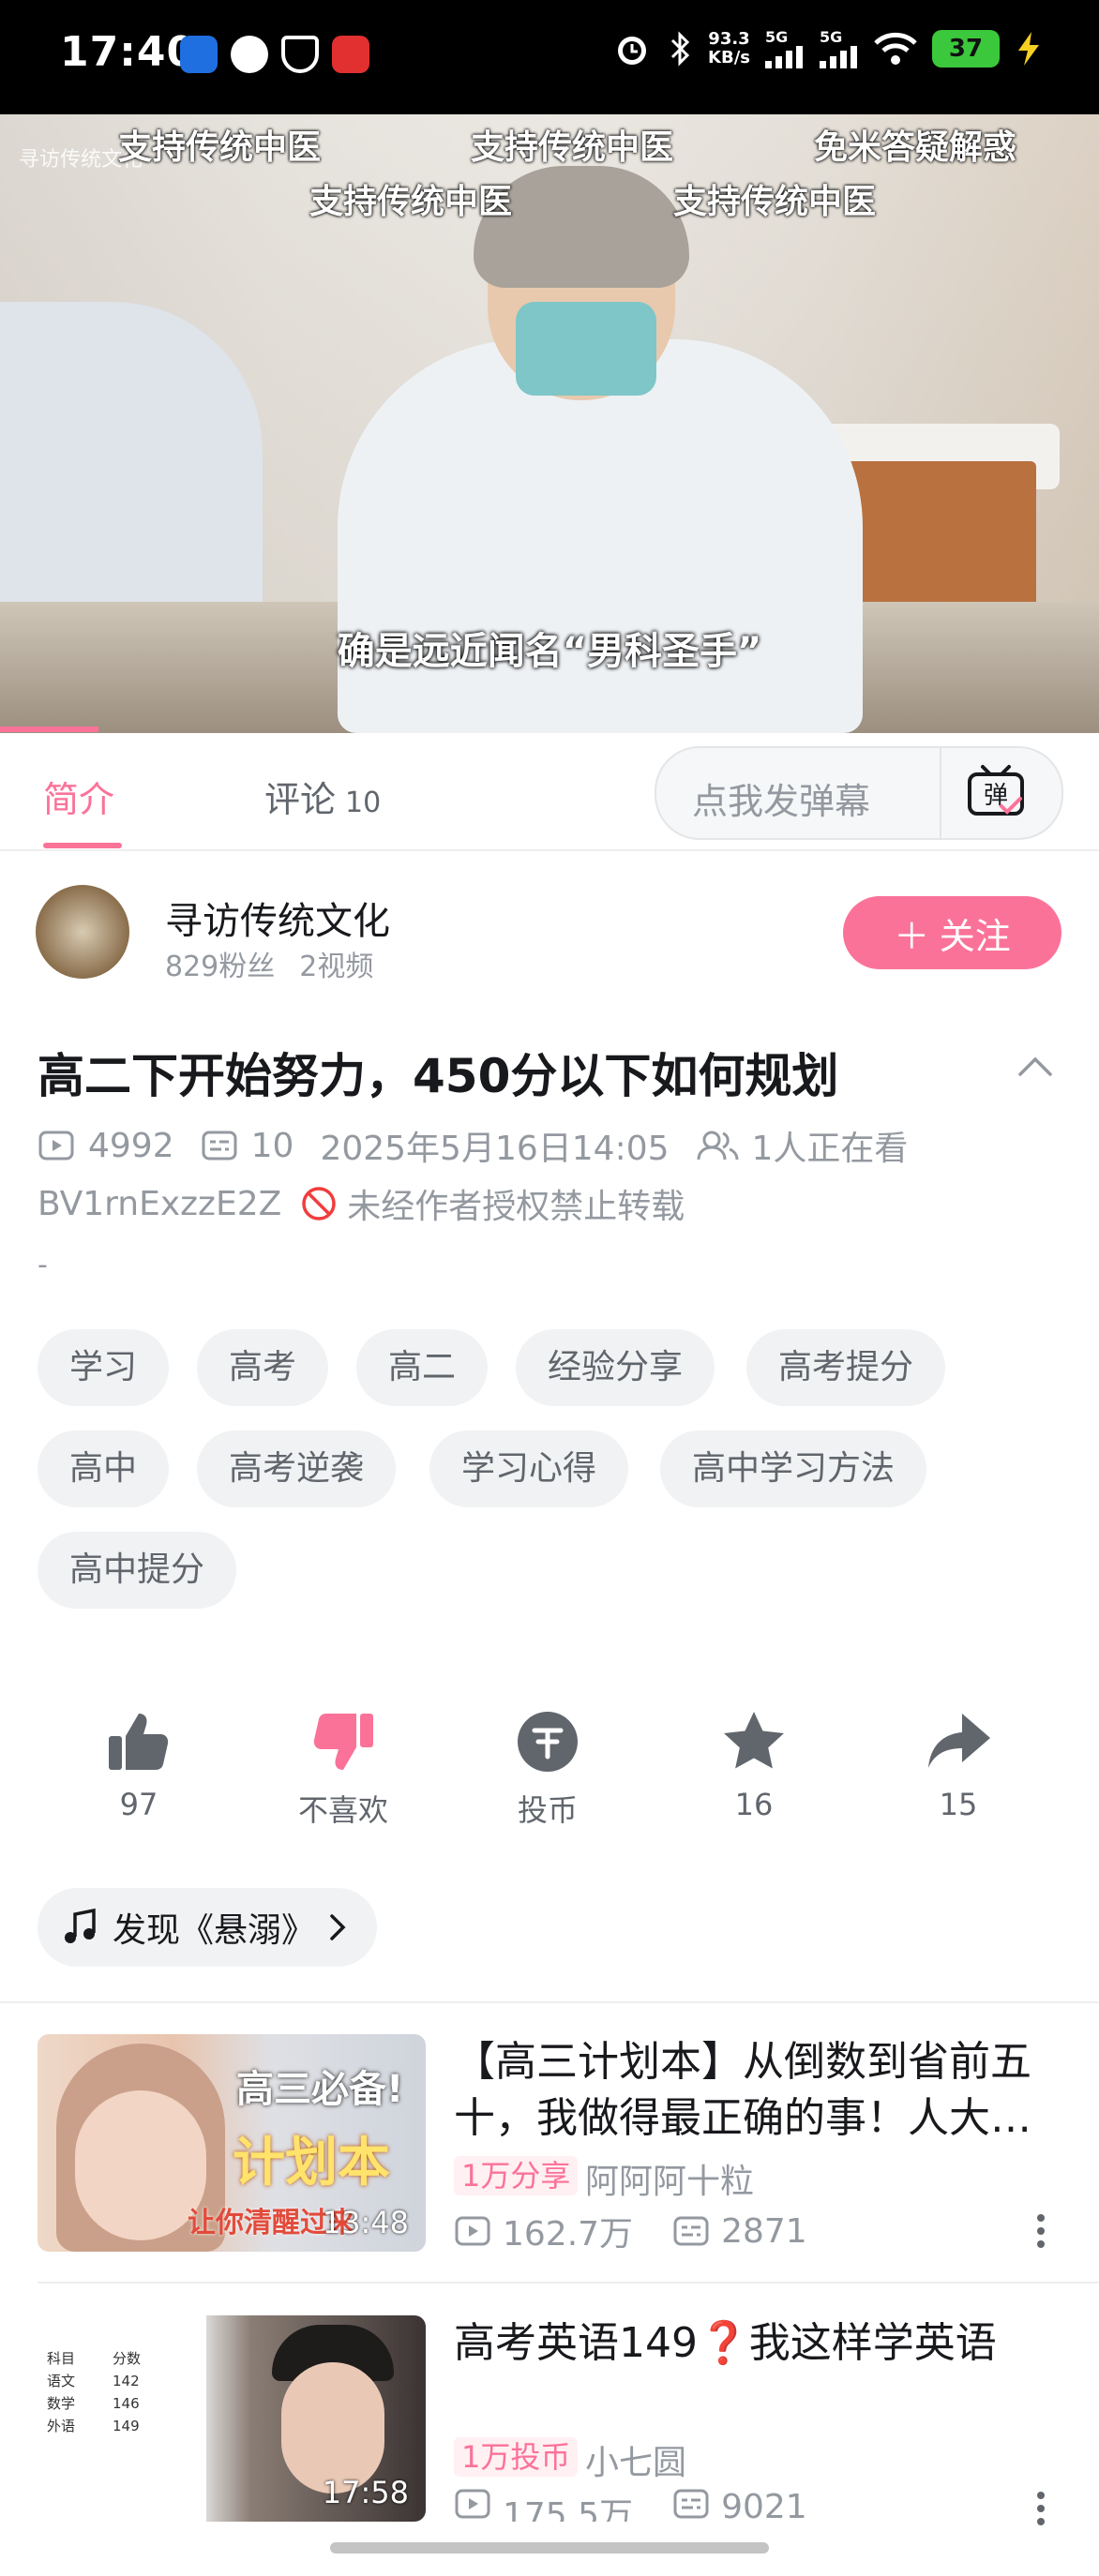  What do you see at coordinates (277, 918) in the screenshot?
I see `author-name: 寻访传统文化` at bounding box center [277, 918].